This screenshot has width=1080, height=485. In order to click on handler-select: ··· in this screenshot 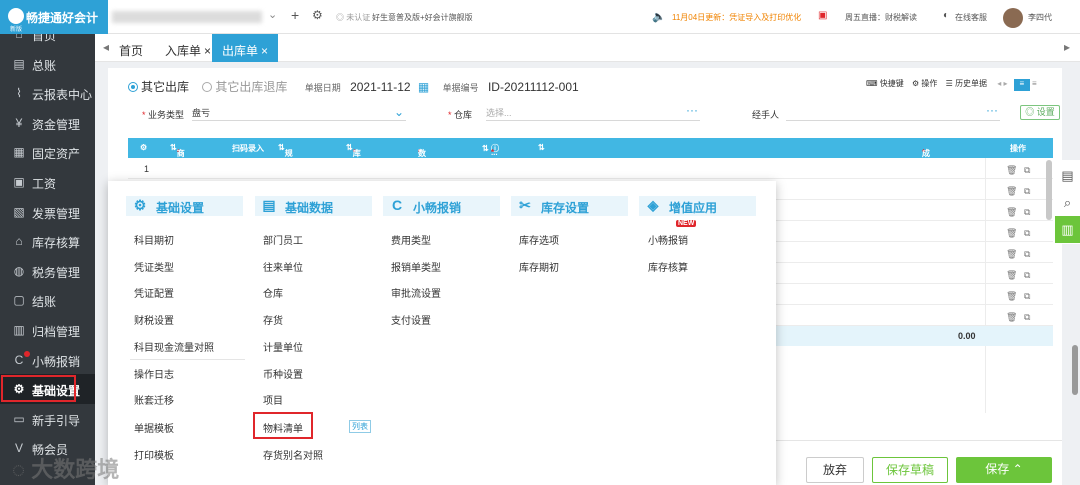, I will do `click(893, 112)`.